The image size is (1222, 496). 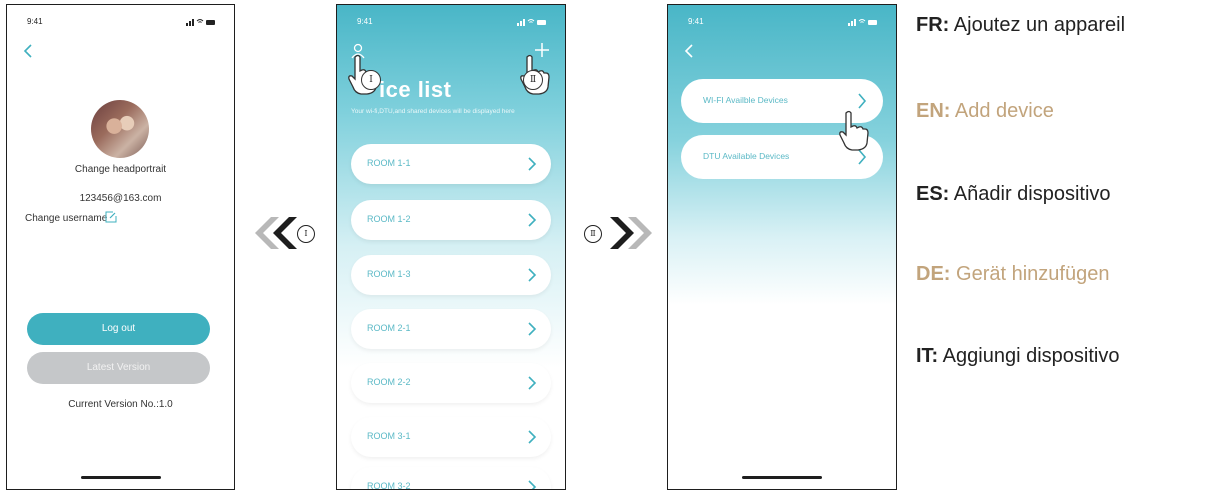 I want to click on page-title: ice list, so click(x=415, y=89).